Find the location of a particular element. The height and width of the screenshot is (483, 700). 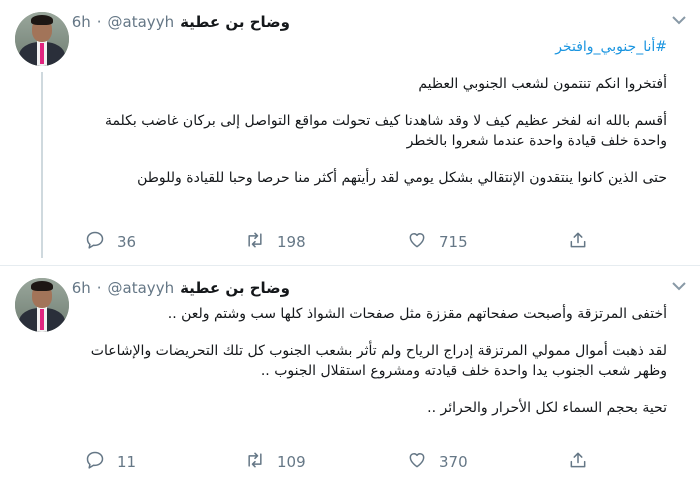

reply-count: 11 is located at coordinates (127, 462).